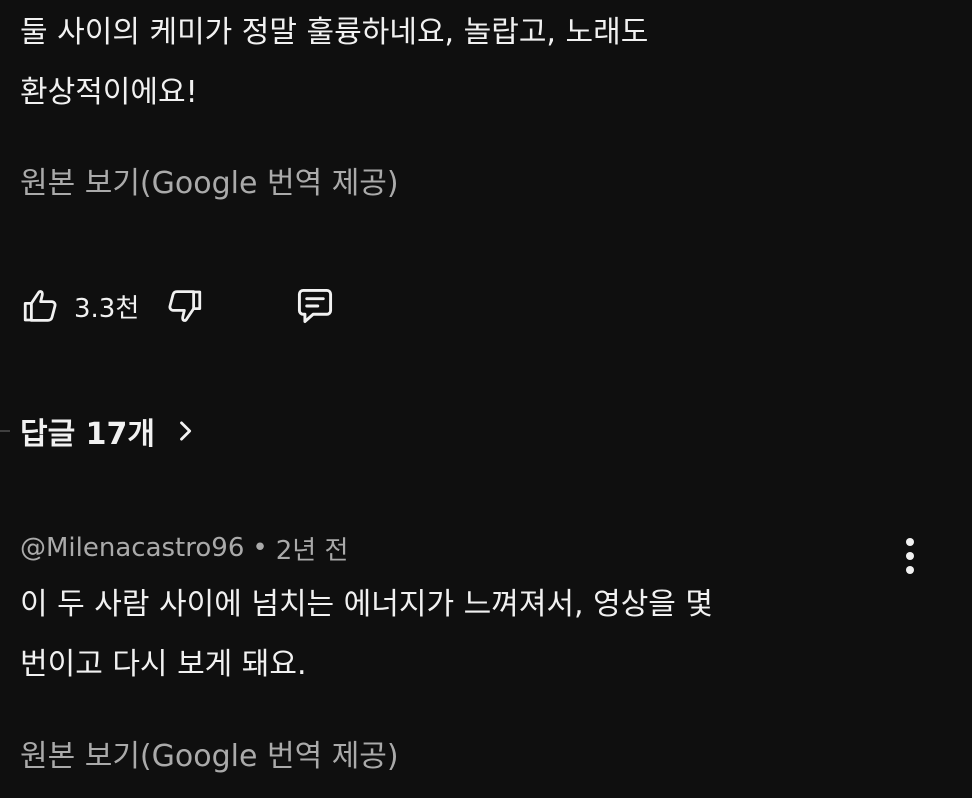 The height and width of the screenshot is (798, 972). Describe the element at coordinates (163, 664) in the screenshot. I see `comment-text-line-2: 번이고 다시 보게 돼요.` at that location.